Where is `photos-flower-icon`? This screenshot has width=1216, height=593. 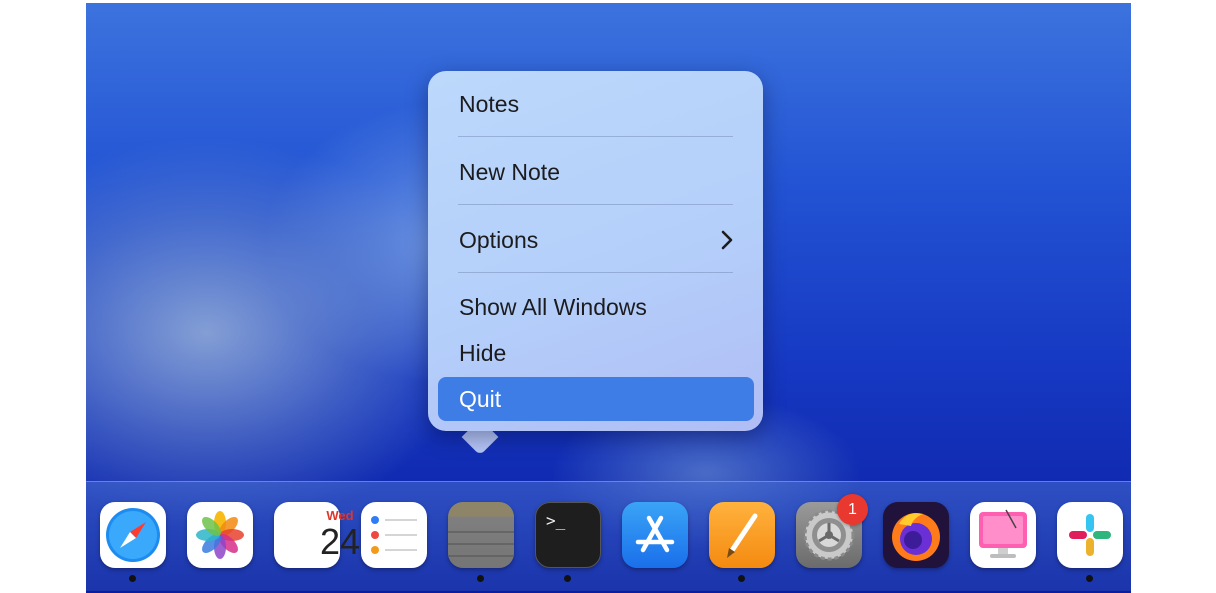 photos-flower-icon is located at coordinates (220, 535).